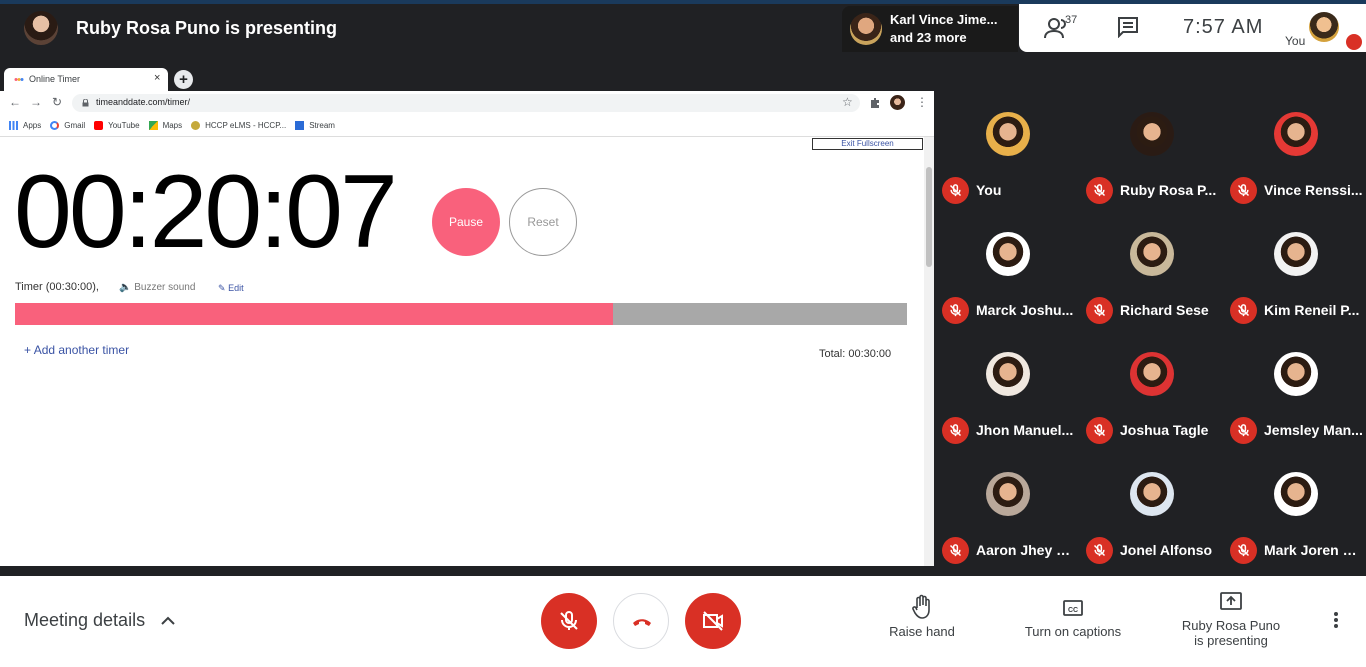 The height and width of the screenshot is (667, 1366). I want to click on leave-call-button, so click(641, 621).